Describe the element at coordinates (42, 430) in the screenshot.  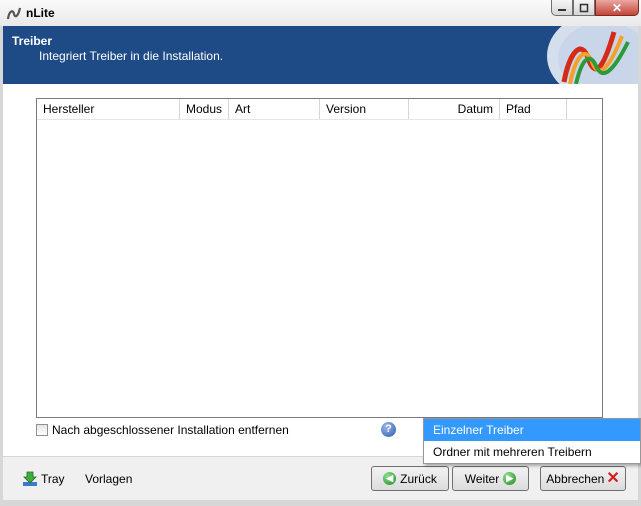
I see `remove-after-install-checkbox` at that location.